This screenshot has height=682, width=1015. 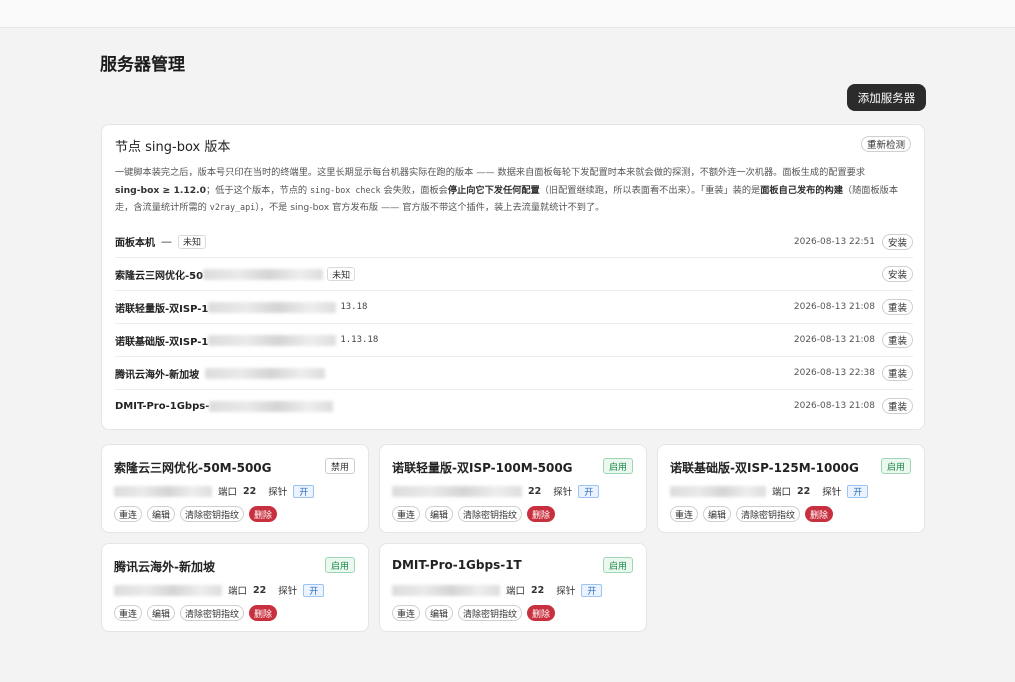 What do you see at coordinates (157, 375) in the screenshot?
I see `node-name: 腾讯云海外-新加坡` at bounding box center [157, 375].